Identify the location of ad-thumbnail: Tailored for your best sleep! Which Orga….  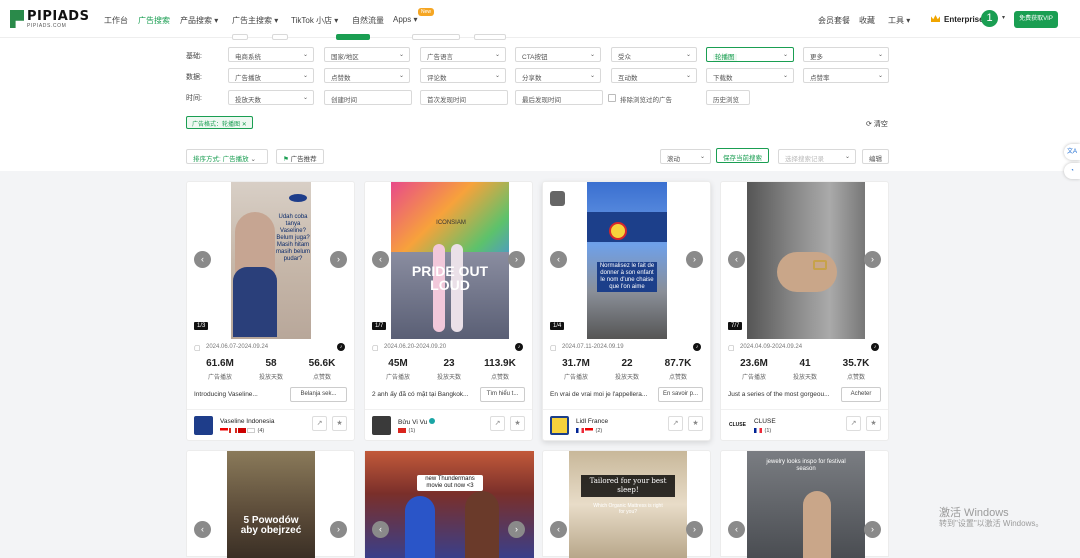
(628, 504).